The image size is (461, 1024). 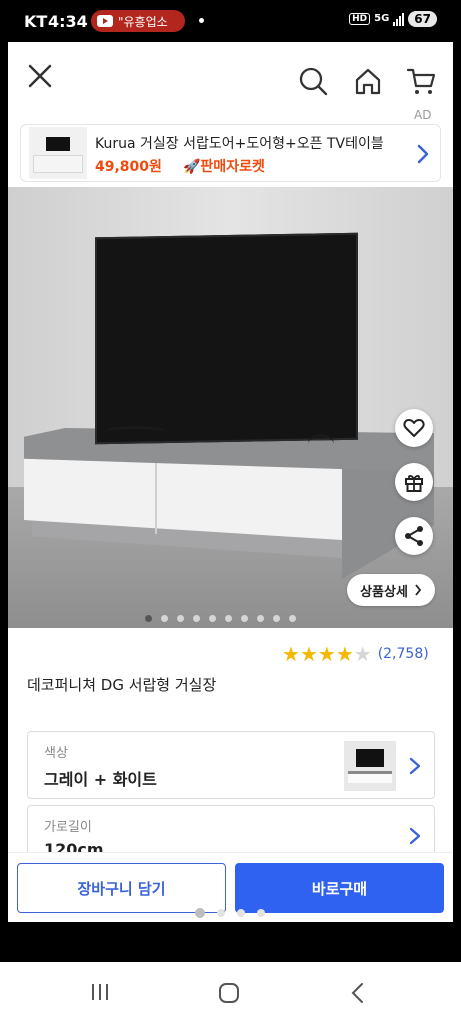 What do you see at coordinates (143, 21) in the screenshot?
I see `notification-text: "유흥업소` at bounding box center [143, 21].